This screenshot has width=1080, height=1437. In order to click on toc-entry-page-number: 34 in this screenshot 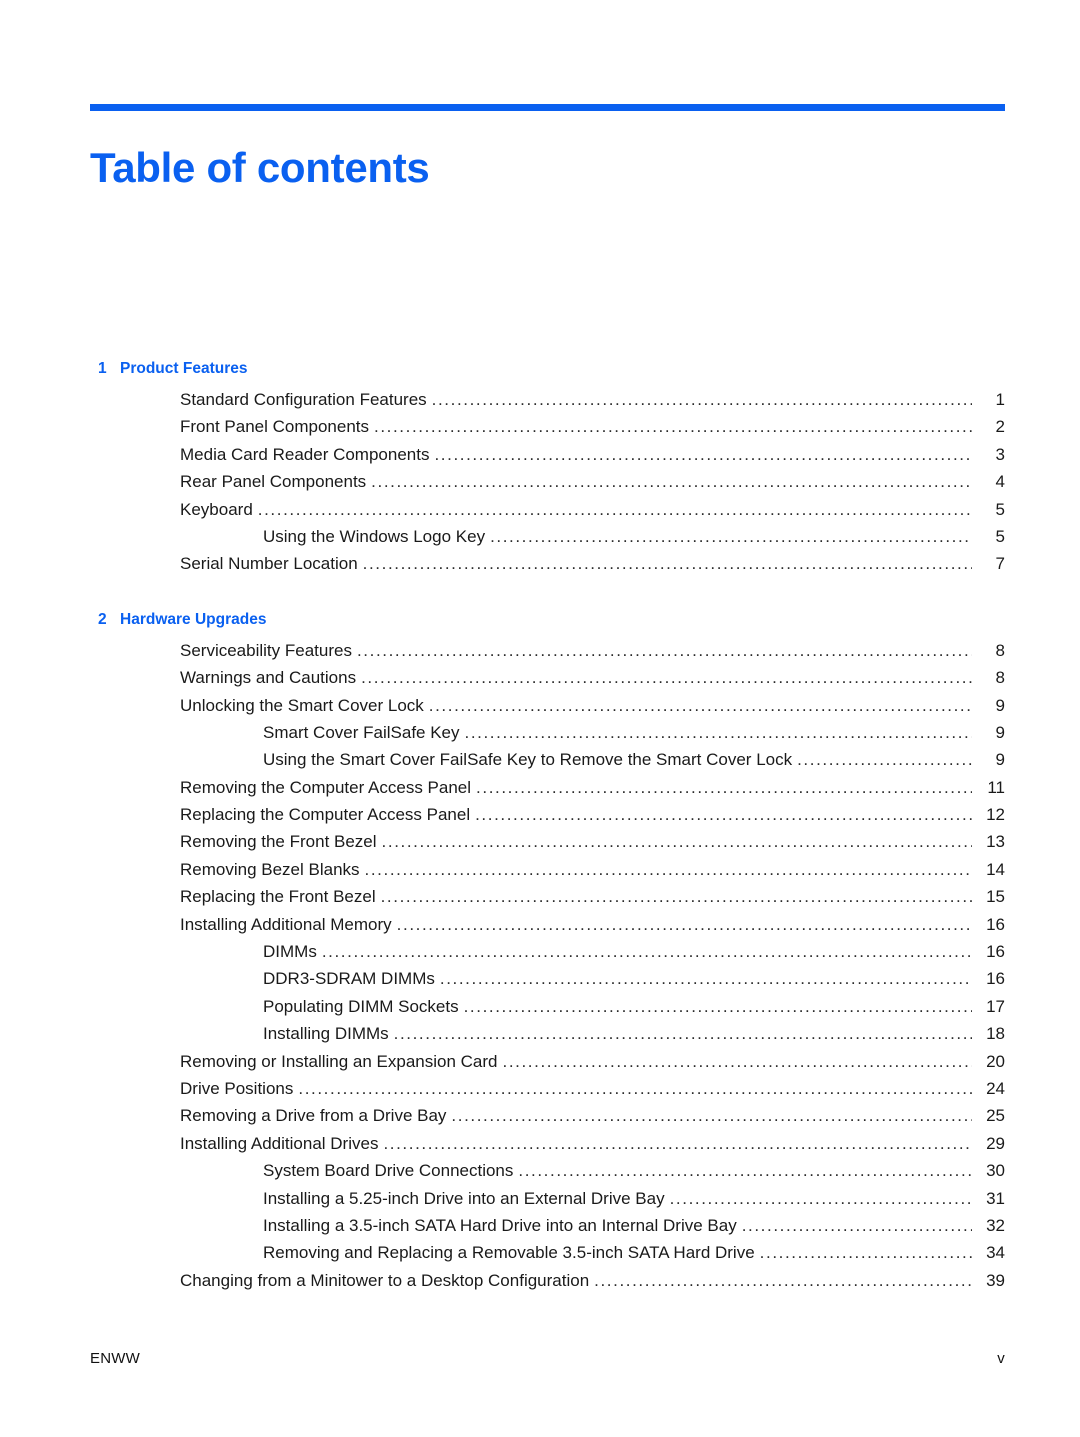, I will do `click(995, 1253)`.